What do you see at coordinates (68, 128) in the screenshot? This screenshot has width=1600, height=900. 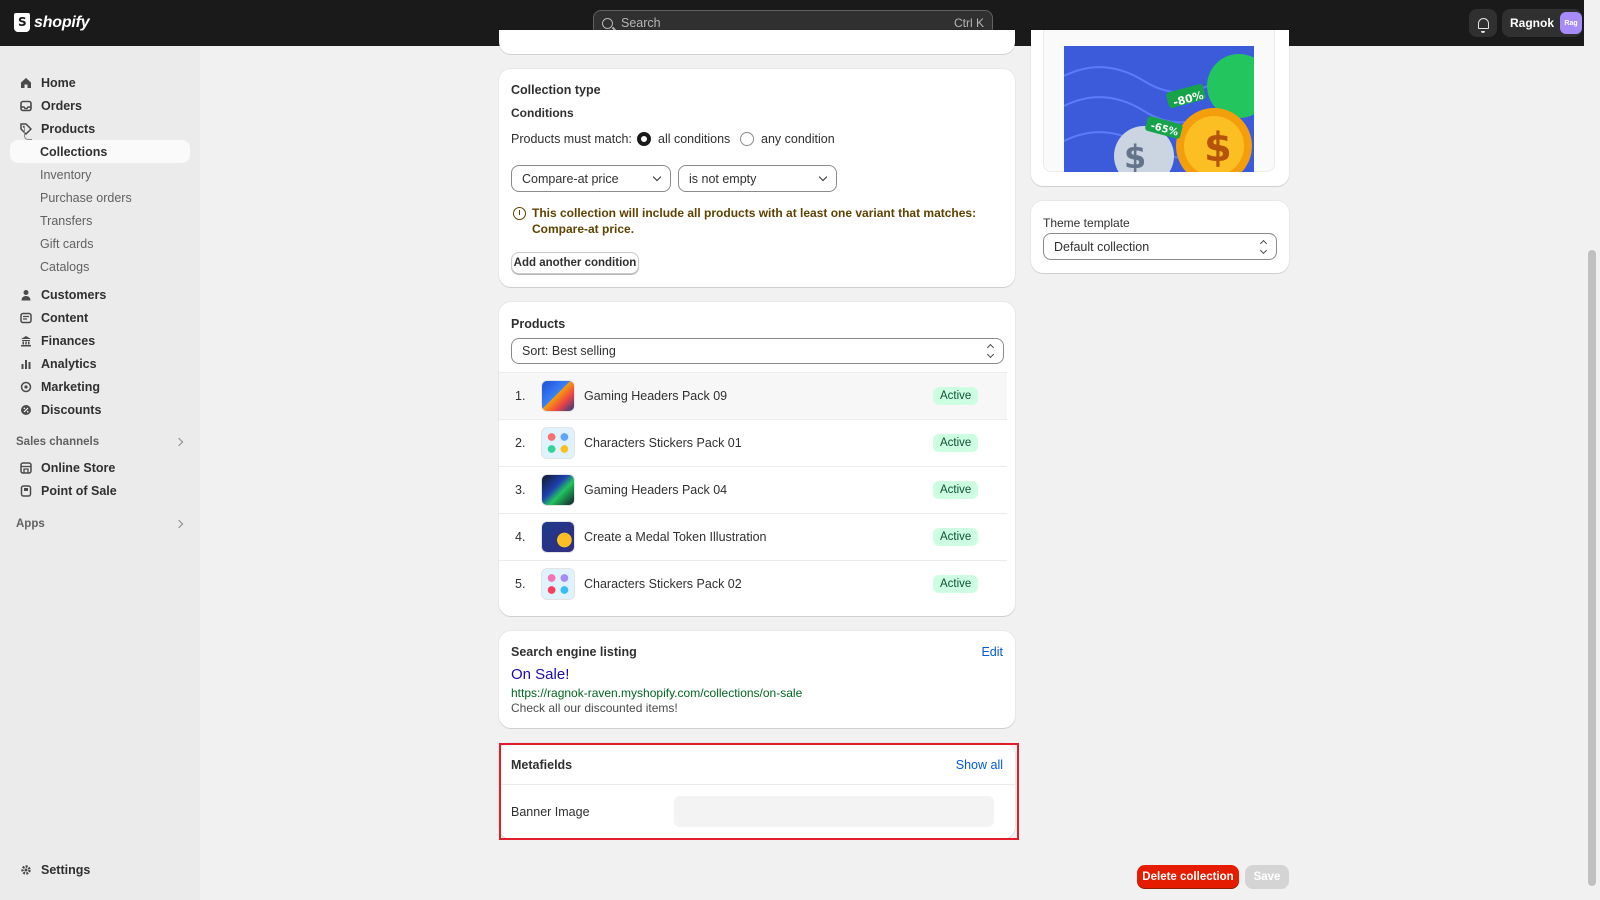 I see `sidebar-item-label: Products` at bounding box center [68, 128].